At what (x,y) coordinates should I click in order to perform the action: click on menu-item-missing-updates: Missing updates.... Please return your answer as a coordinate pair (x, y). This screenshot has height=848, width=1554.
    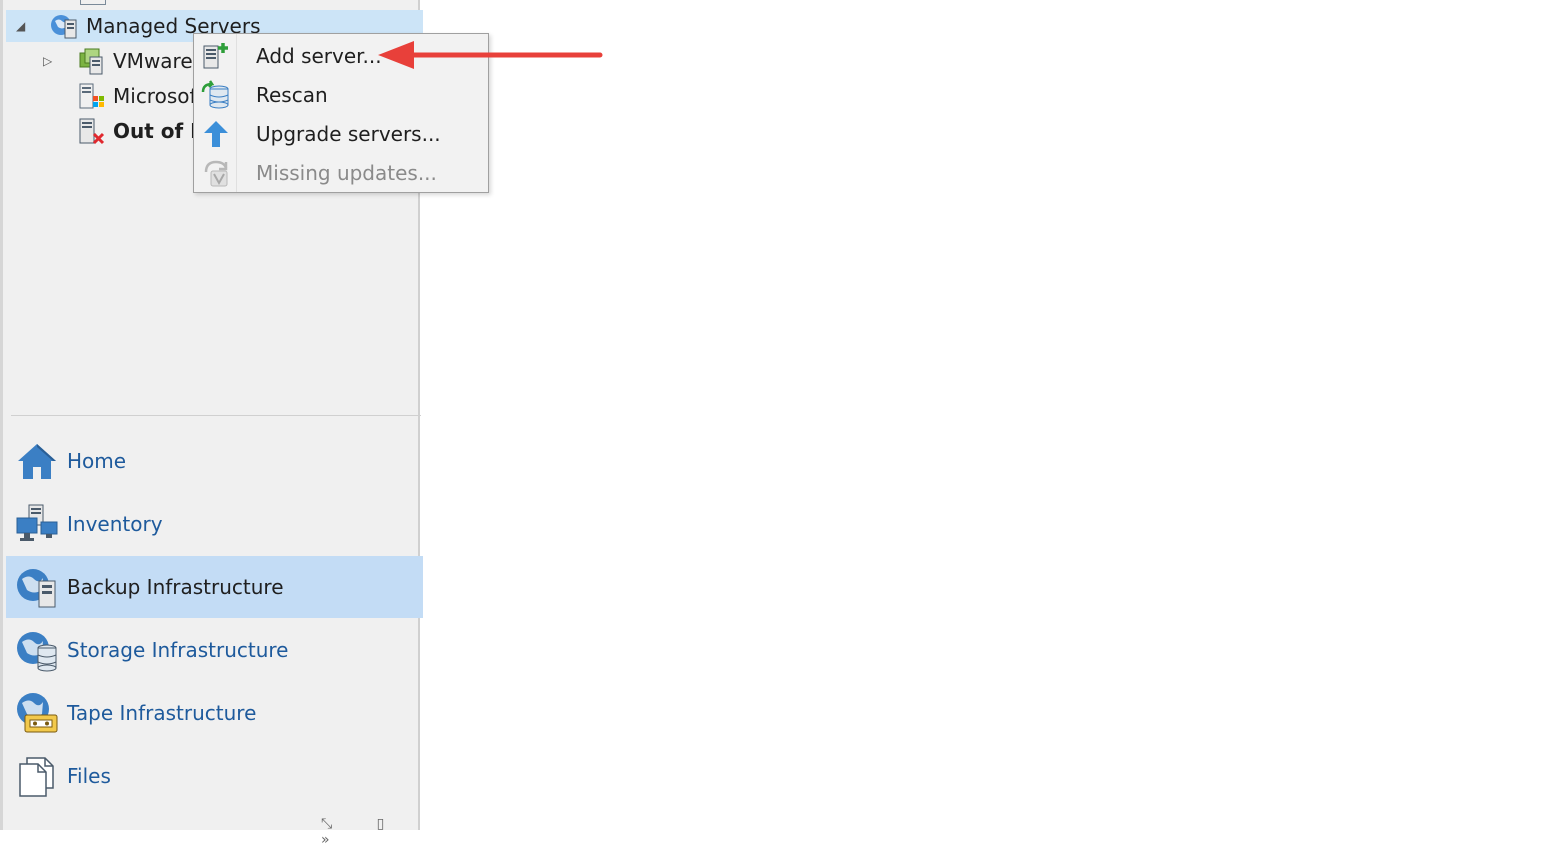
    Looking at the image, I should click on (341, 173).